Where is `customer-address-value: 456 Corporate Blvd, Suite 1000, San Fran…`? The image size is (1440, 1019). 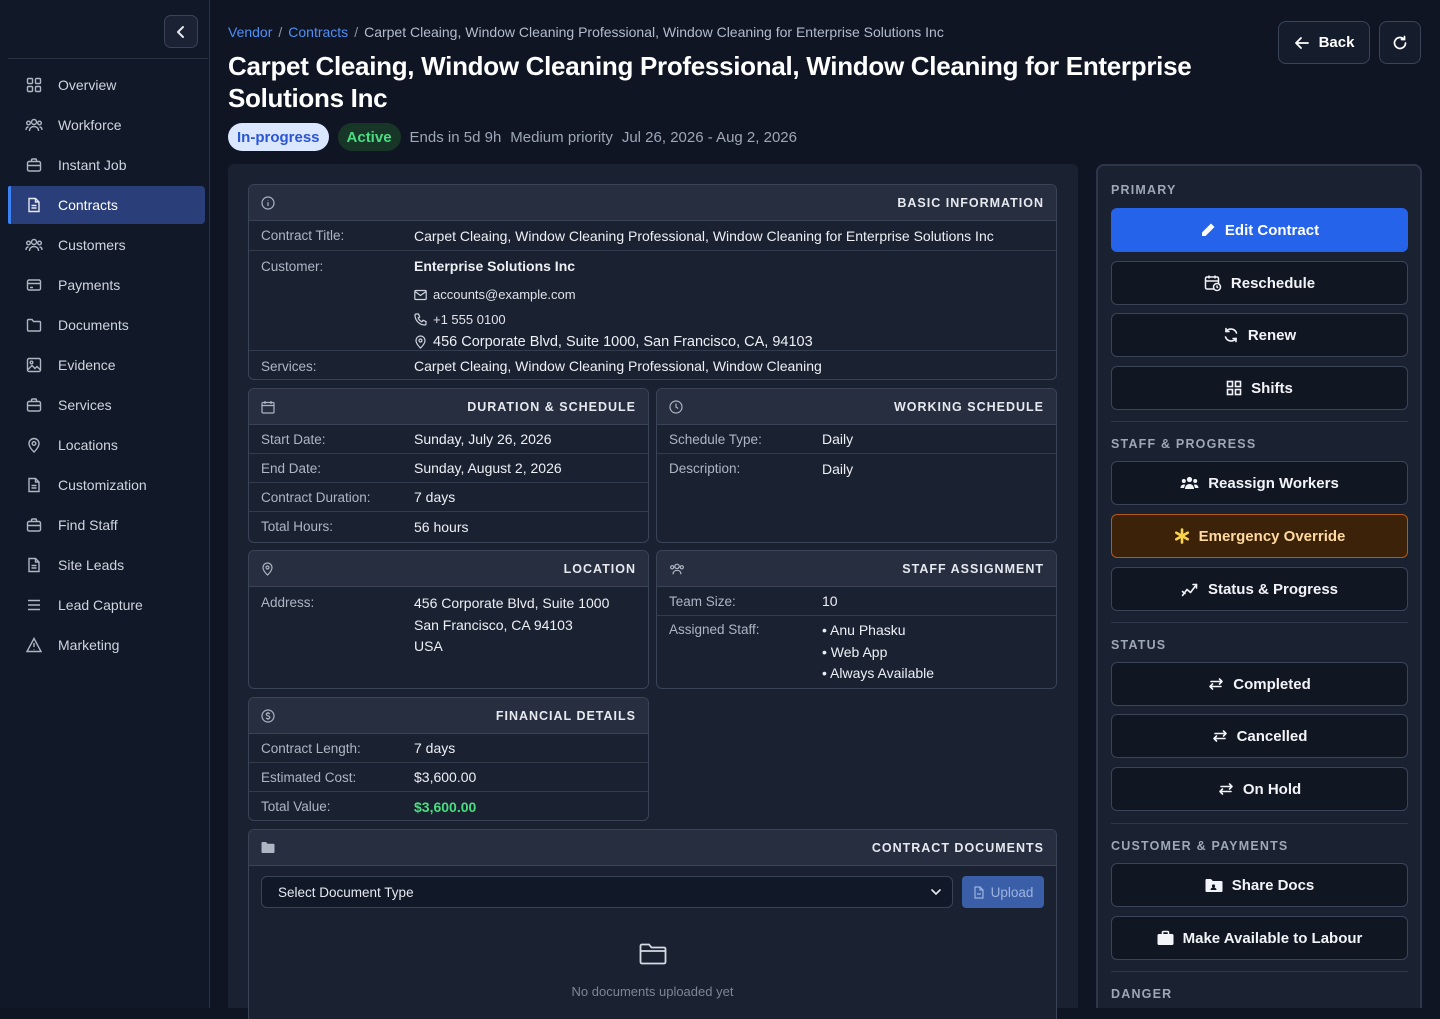
customer-address-value: 456 Corporate Blvd, Suite 1000, San Fran… is located at coordinates (623, 342).